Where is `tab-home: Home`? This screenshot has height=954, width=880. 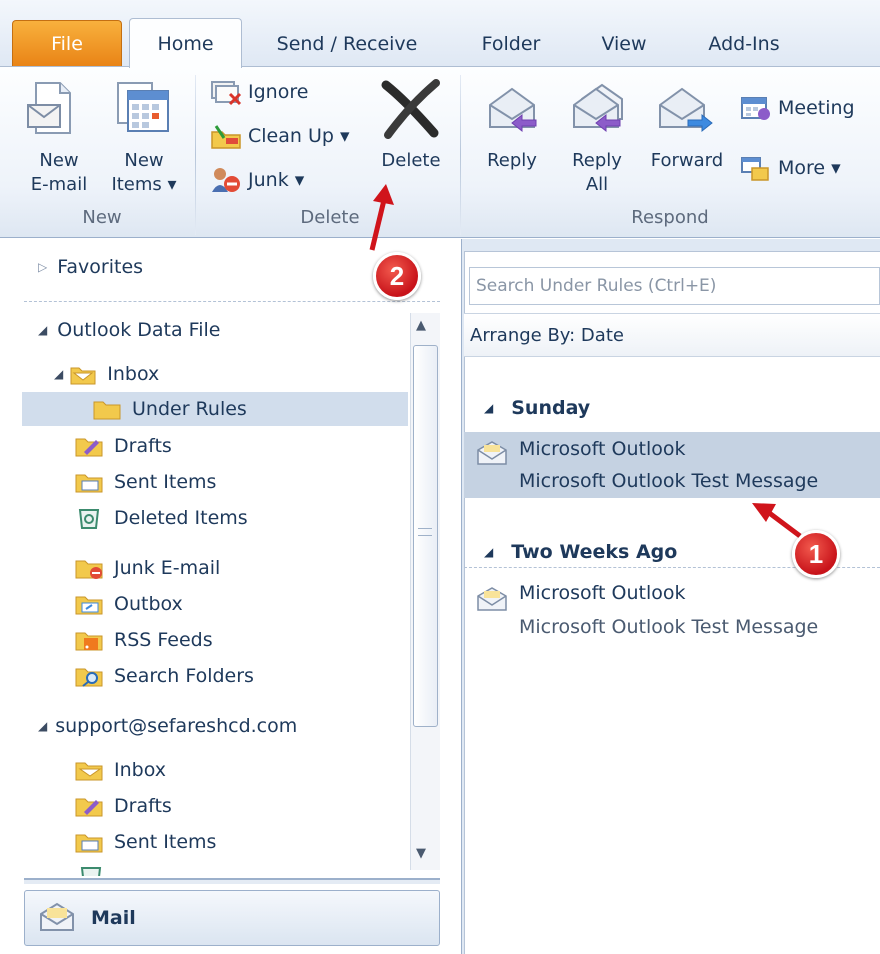
tab-home: Home is located at coordinates (185, 43).